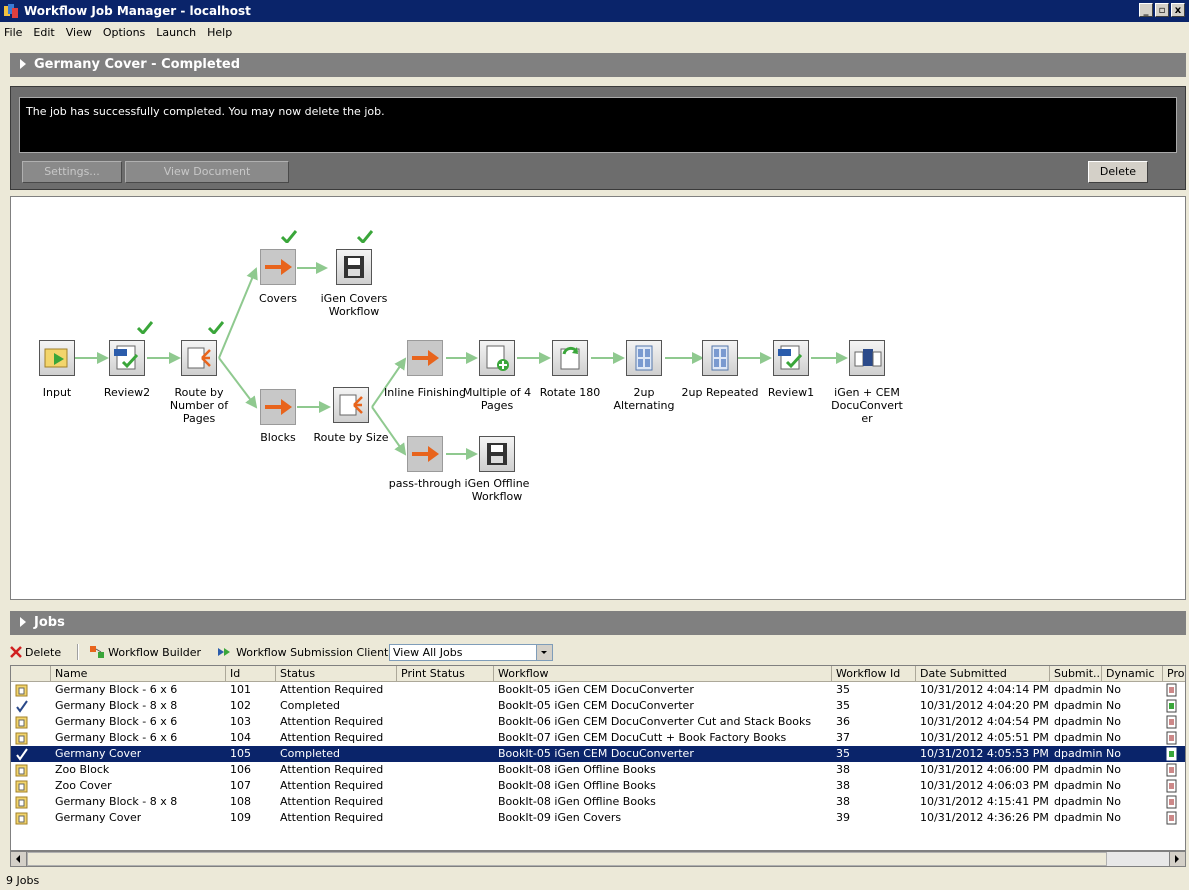  What do you see at coordinates (289, 236) in the screenshot?
I see `completed-check-icon` at bounding box center [289, 236].